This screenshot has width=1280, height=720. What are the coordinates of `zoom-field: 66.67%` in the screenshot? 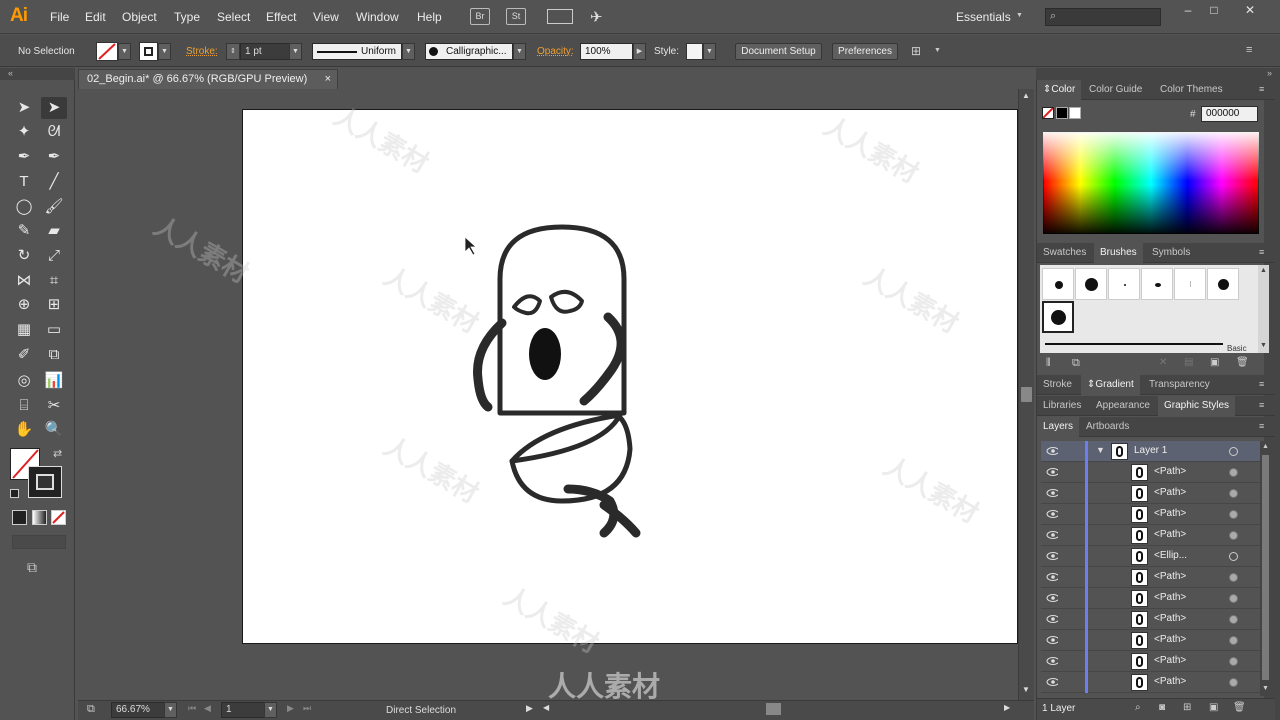 It's located at (138, 710).